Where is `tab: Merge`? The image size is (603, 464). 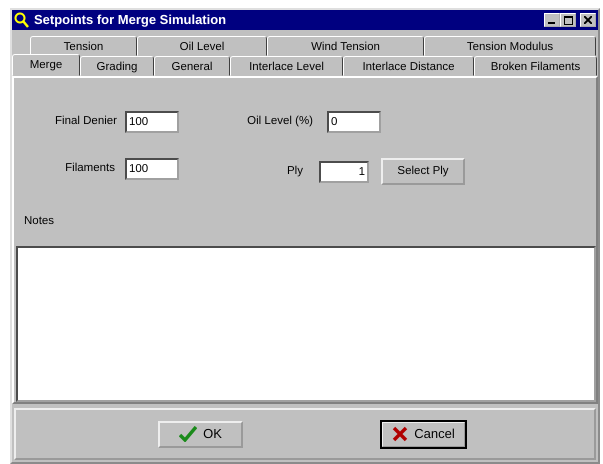
tab: Merge is located at coordinates (46, 65).